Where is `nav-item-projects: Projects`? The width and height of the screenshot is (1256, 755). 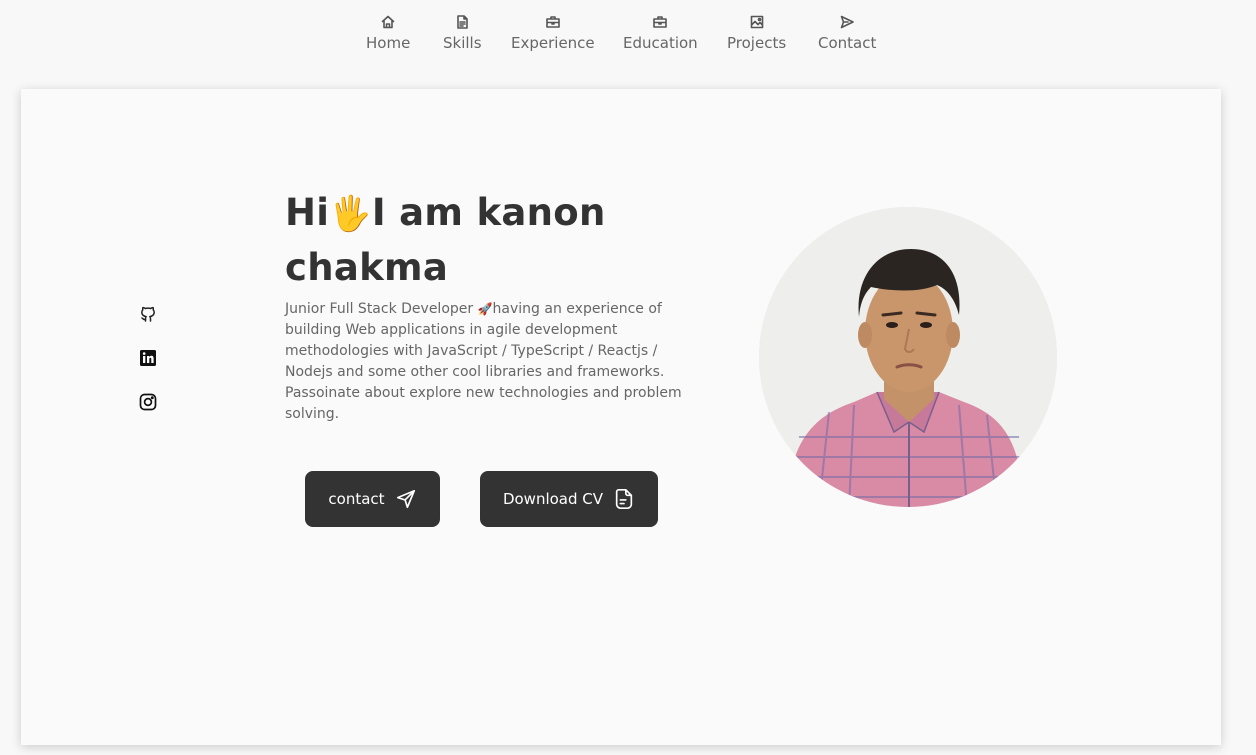 nav-item-projects: Projects is located at coordinates (756, 33).